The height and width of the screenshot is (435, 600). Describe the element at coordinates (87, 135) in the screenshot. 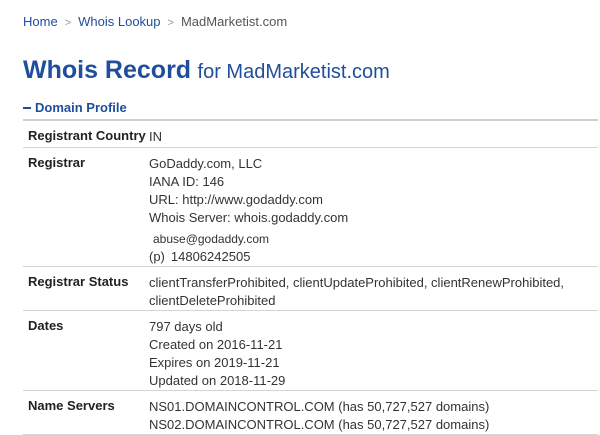

I see `row-label: Registrant Country` at that location.